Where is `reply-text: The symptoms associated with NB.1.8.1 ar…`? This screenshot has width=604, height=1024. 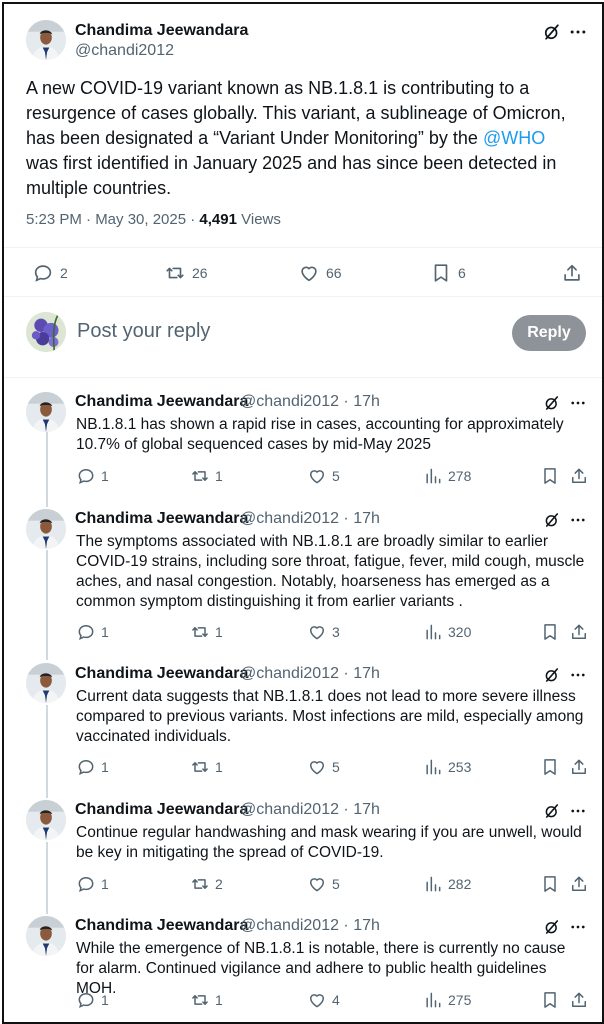 reply-text: The symptoms associated with NB.1.8.1 ar… is located at coordinates (330, 571).